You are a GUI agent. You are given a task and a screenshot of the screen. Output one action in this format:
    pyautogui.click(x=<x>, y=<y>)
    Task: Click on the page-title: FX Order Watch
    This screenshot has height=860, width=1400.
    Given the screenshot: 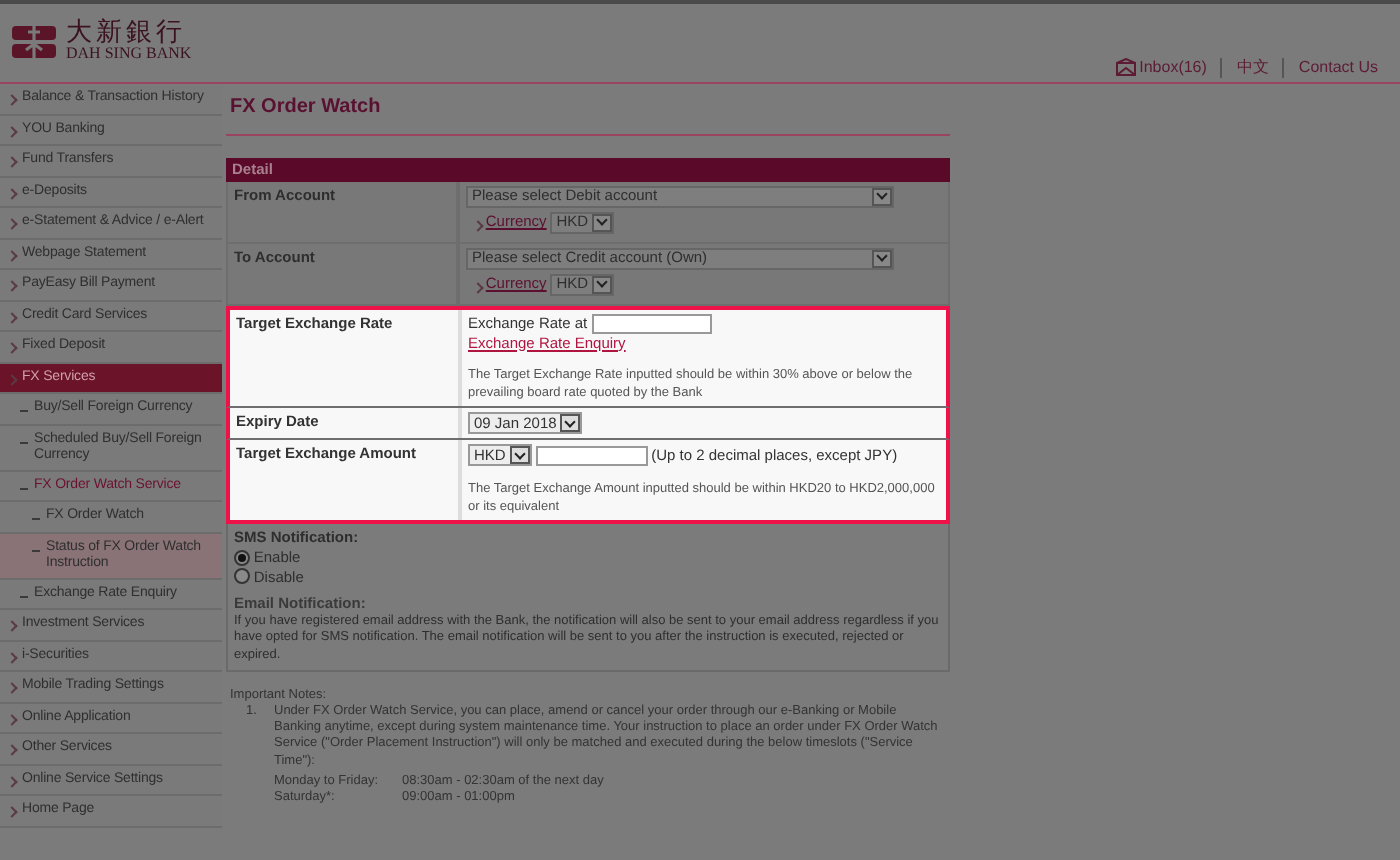 What is the action you would take?
    pyautogui.click(x=588, y=110)
    